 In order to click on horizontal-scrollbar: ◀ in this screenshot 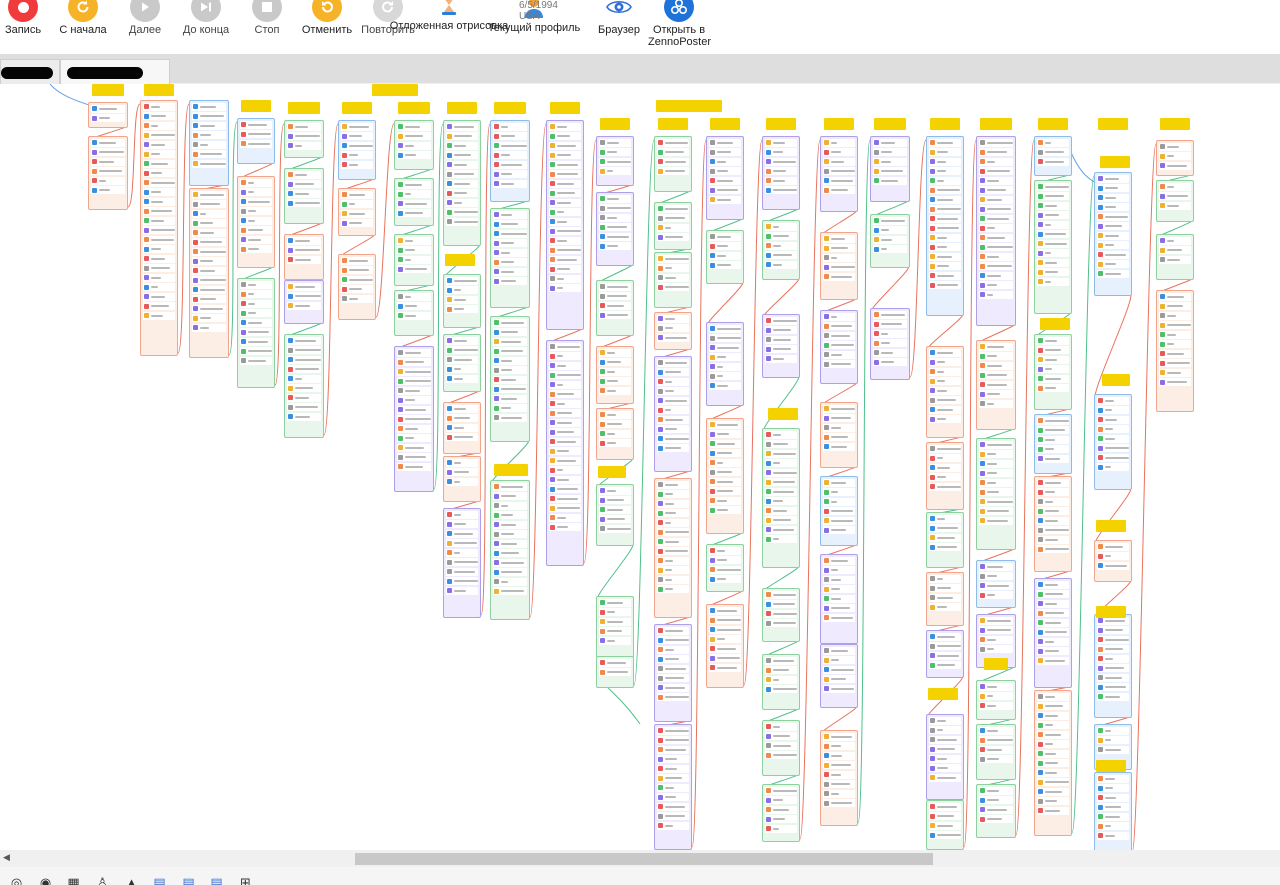, I will do `click(640, 859)`.